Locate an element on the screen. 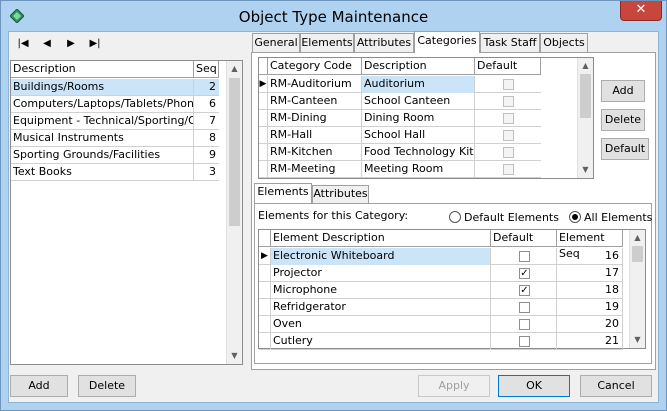  close-button: ✕ is located at coordinates (641, 11).